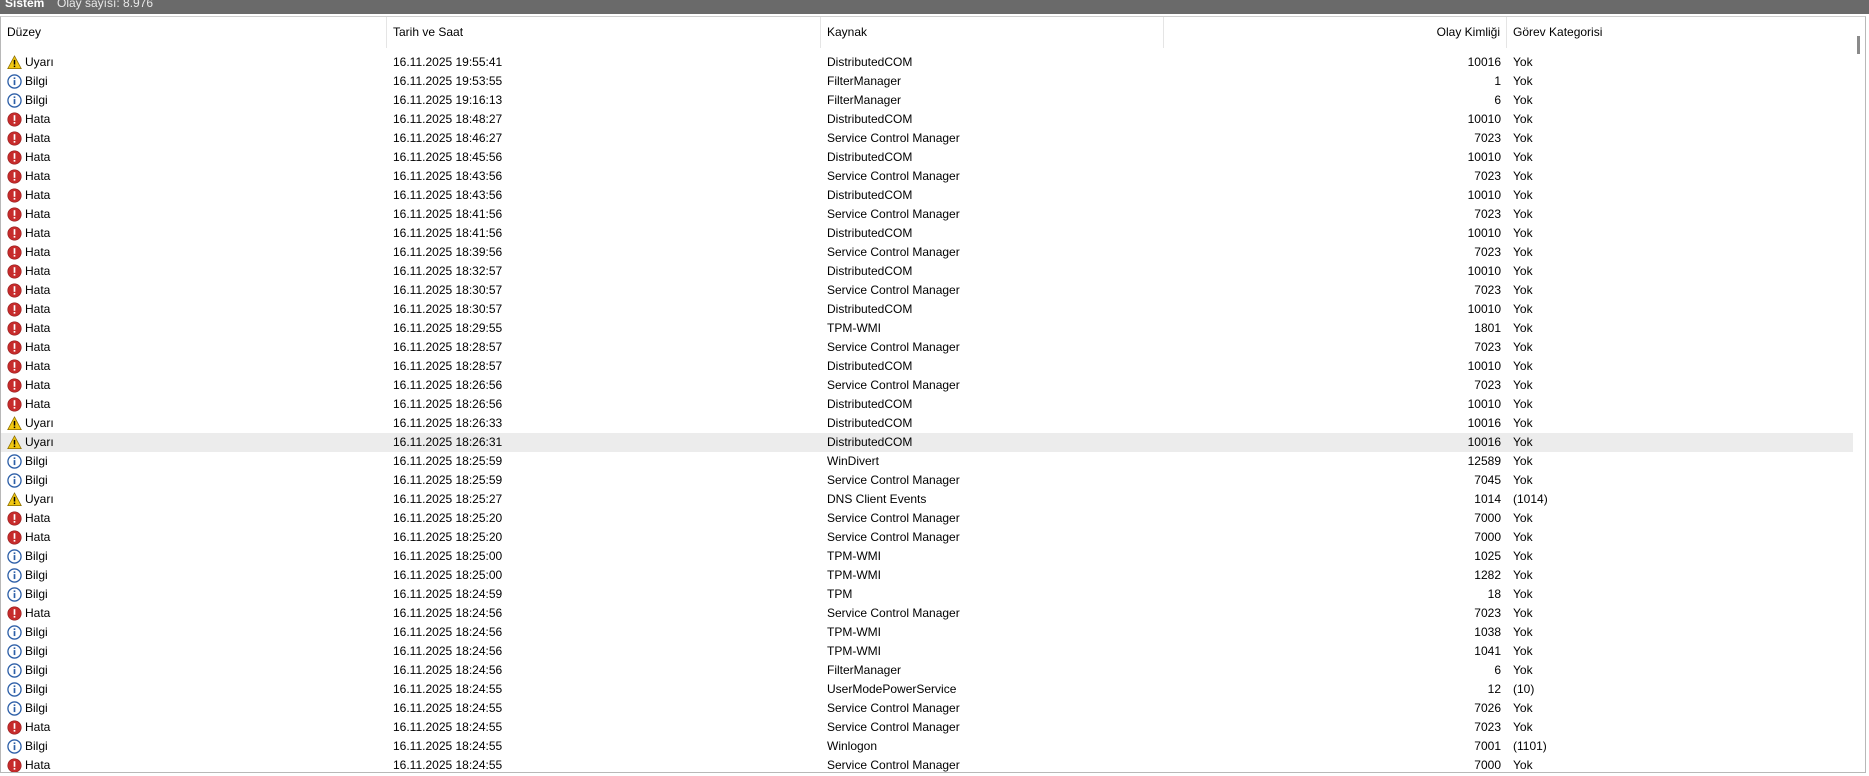 This screenshot has width=1869, height=776. I want to click on event-id-cell: 7023, so click(1487, 290).